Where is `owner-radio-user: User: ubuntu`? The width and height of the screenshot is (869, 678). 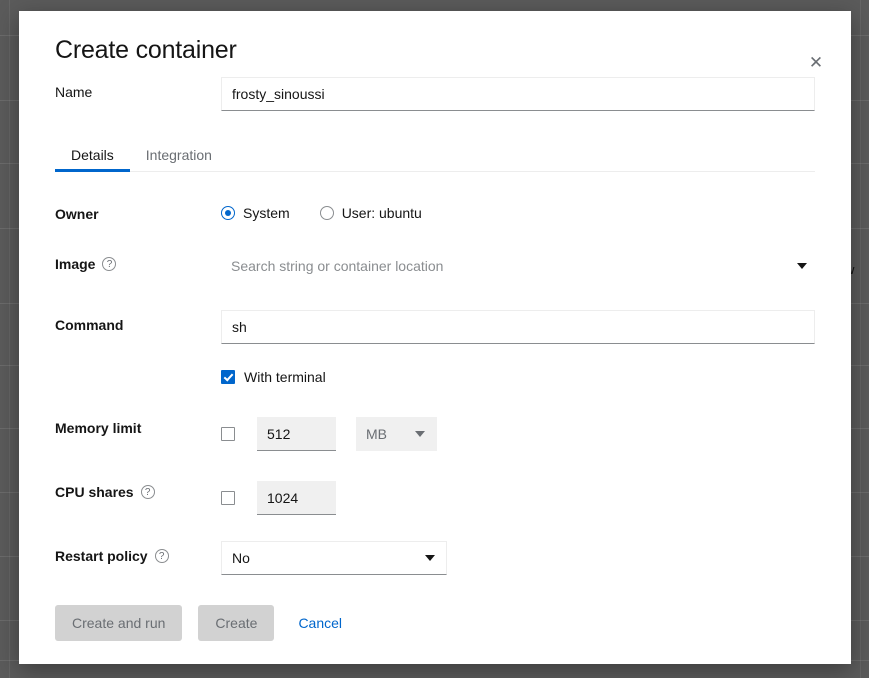
owner-radio-user: User: ubuntu is located at coordinates (370, 213).